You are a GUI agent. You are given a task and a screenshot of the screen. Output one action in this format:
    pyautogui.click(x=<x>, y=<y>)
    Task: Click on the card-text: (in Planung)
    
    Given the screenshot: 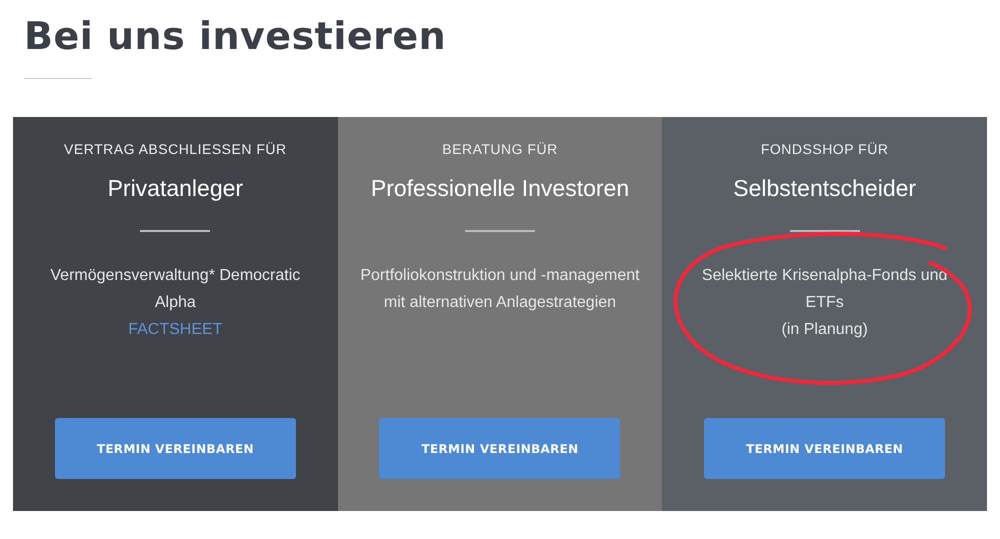 What is the action you would take?
    pyautogui.click(x=825, y=330)
    